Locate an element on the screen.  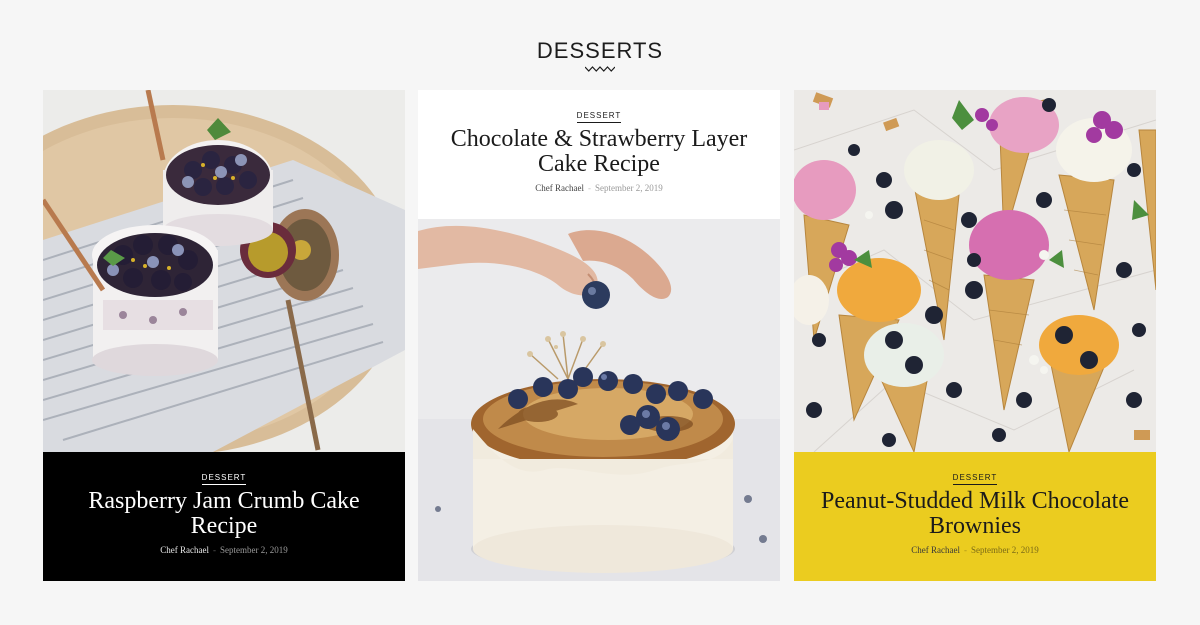
post-title-link: Chocolate & Strawberry Layer Cake Recipe is located at coordinates (599, 152).